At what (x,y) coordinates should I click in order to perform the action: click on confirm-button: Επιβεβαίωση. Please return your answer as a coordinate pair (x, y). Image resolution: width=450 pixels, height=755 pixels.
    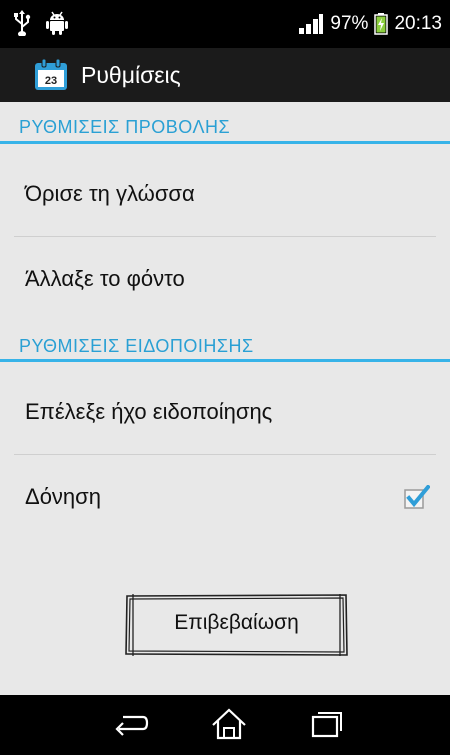
    Looking at the image, I should click on (236, 625).